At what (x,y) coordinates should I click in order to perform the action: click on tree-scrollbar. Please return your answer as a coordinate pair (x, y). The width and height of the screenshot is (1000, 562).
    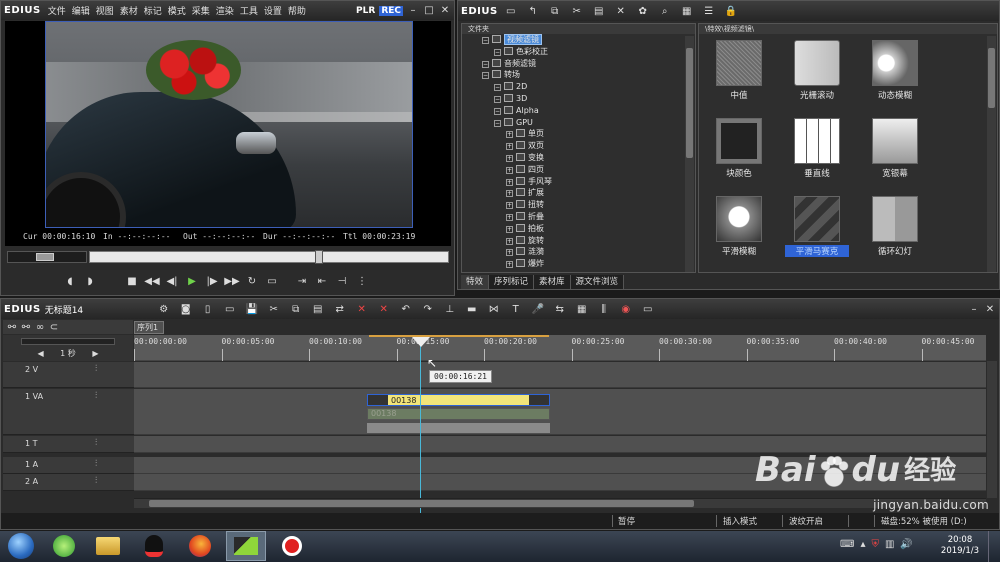
    Looking at the image, I should click on (689, 154).